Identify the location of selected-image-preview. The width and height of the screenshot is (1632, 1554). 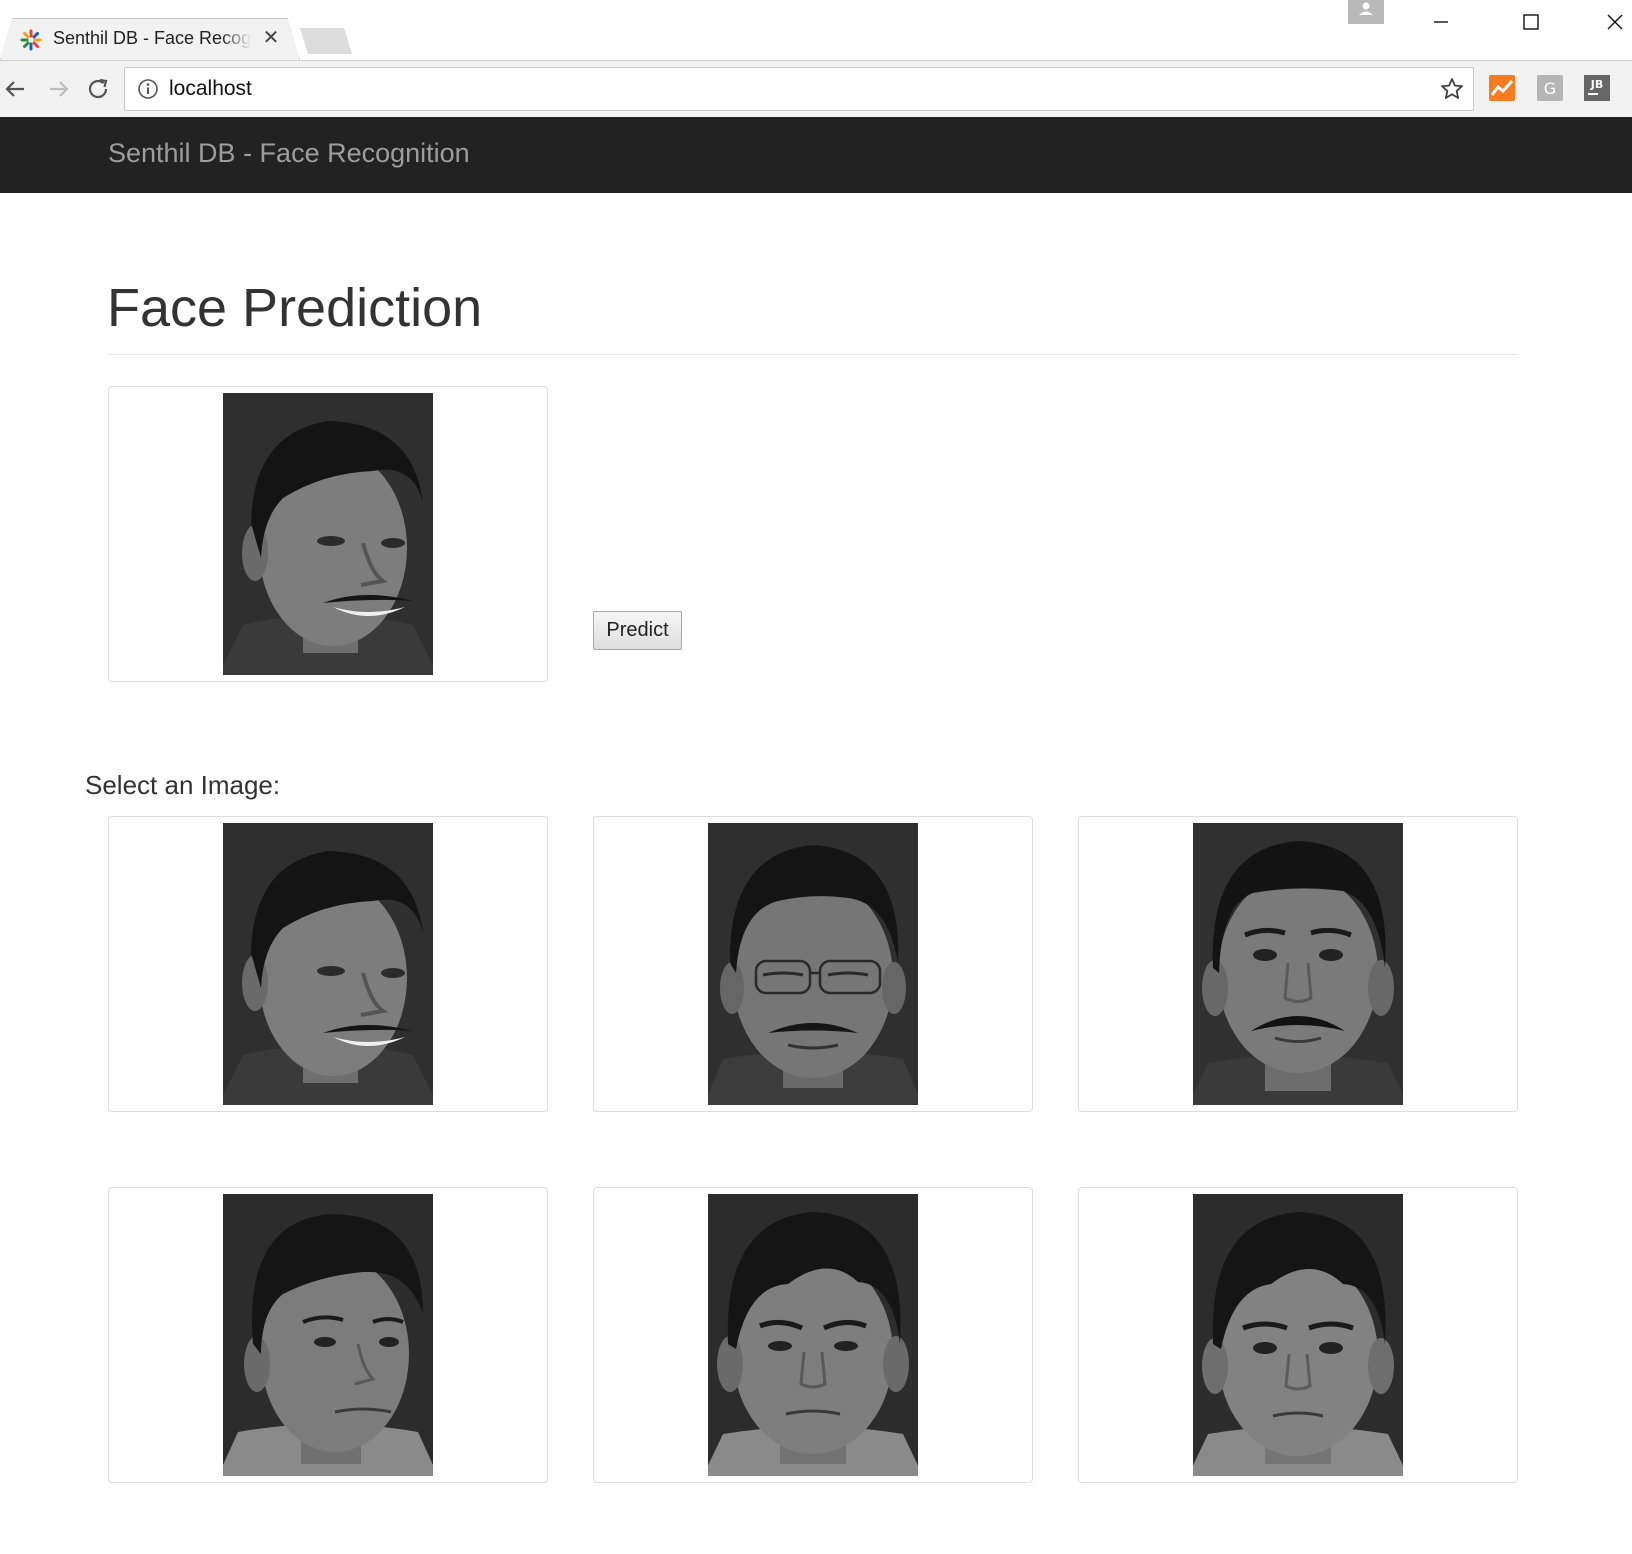
(328, 534).